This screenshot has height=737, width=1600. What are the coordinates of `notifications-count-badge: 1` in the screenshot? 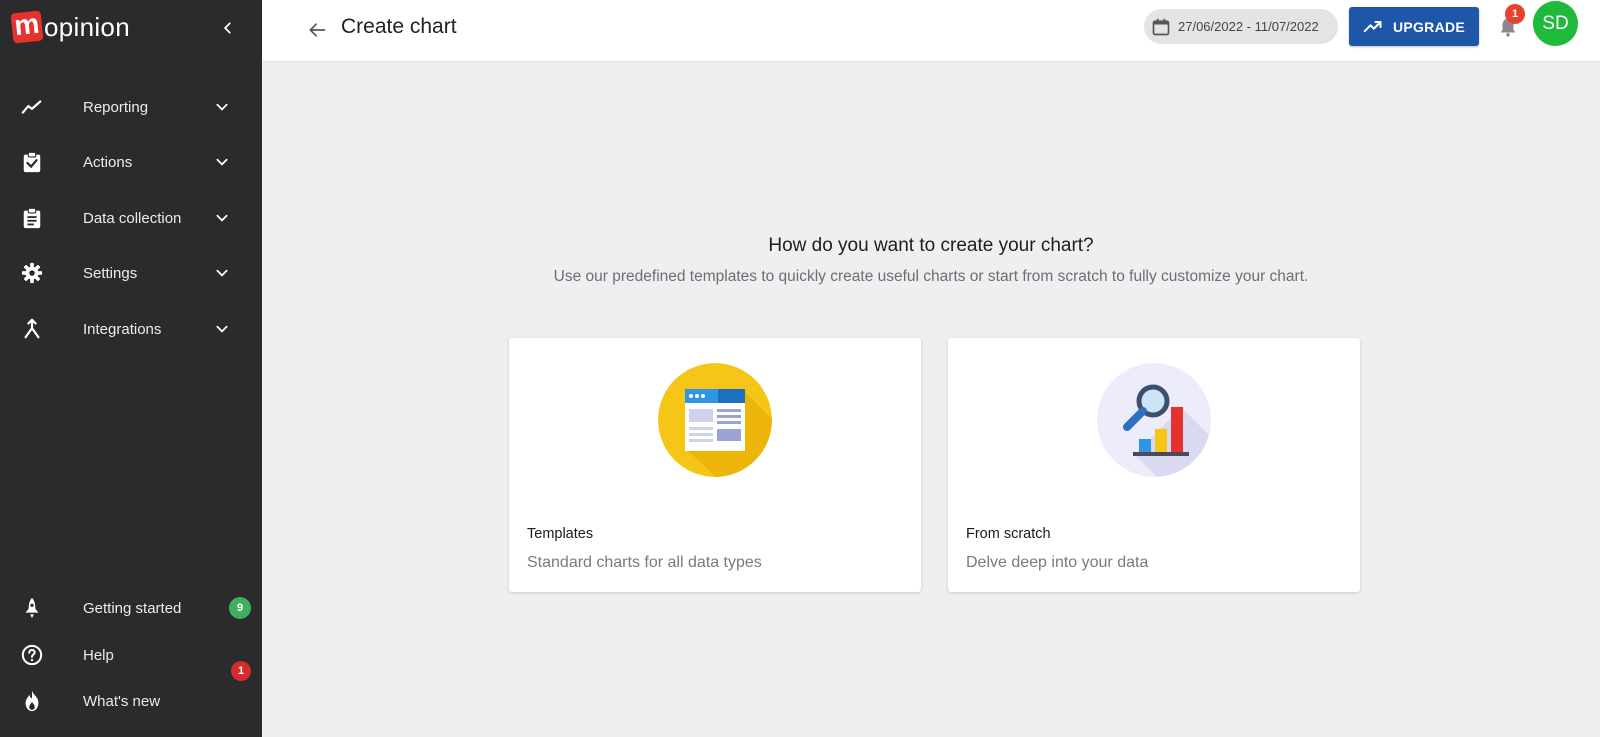 It's located at (1515, 14).